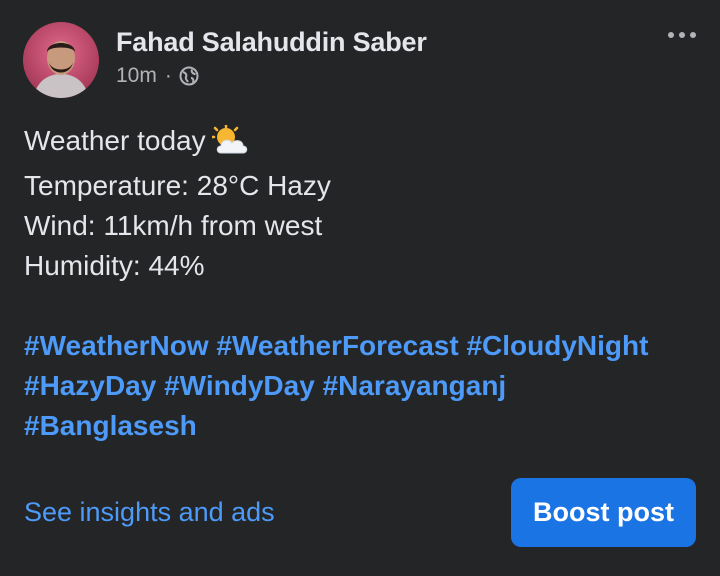 This screenshot has width=720, height=576. I want to click on post-meta: Fahad Salahuddin Saber 10m ·, so click(271, 57).